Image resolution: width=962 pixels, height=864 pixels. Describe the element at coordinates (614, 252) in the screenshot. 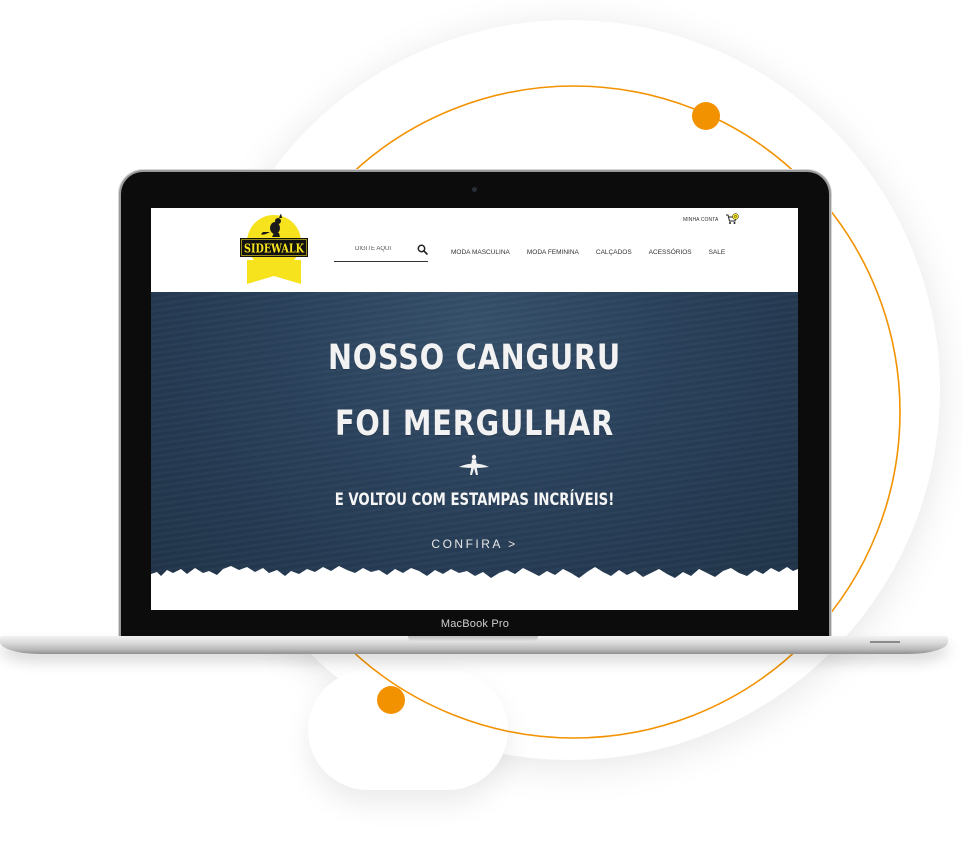

I see `nav-item-calcados: CALÇADOS` at that location.